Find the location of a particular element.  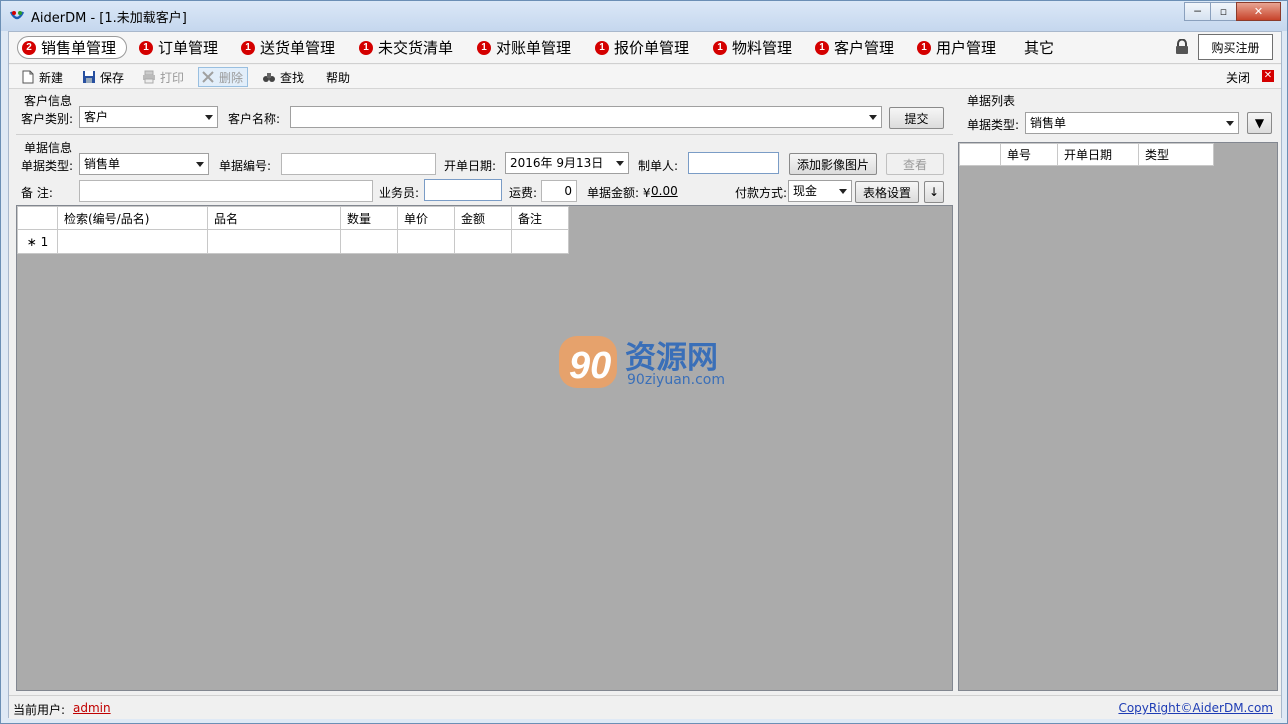

new-row-marker: ∗ is located at coordinates (31, 241).